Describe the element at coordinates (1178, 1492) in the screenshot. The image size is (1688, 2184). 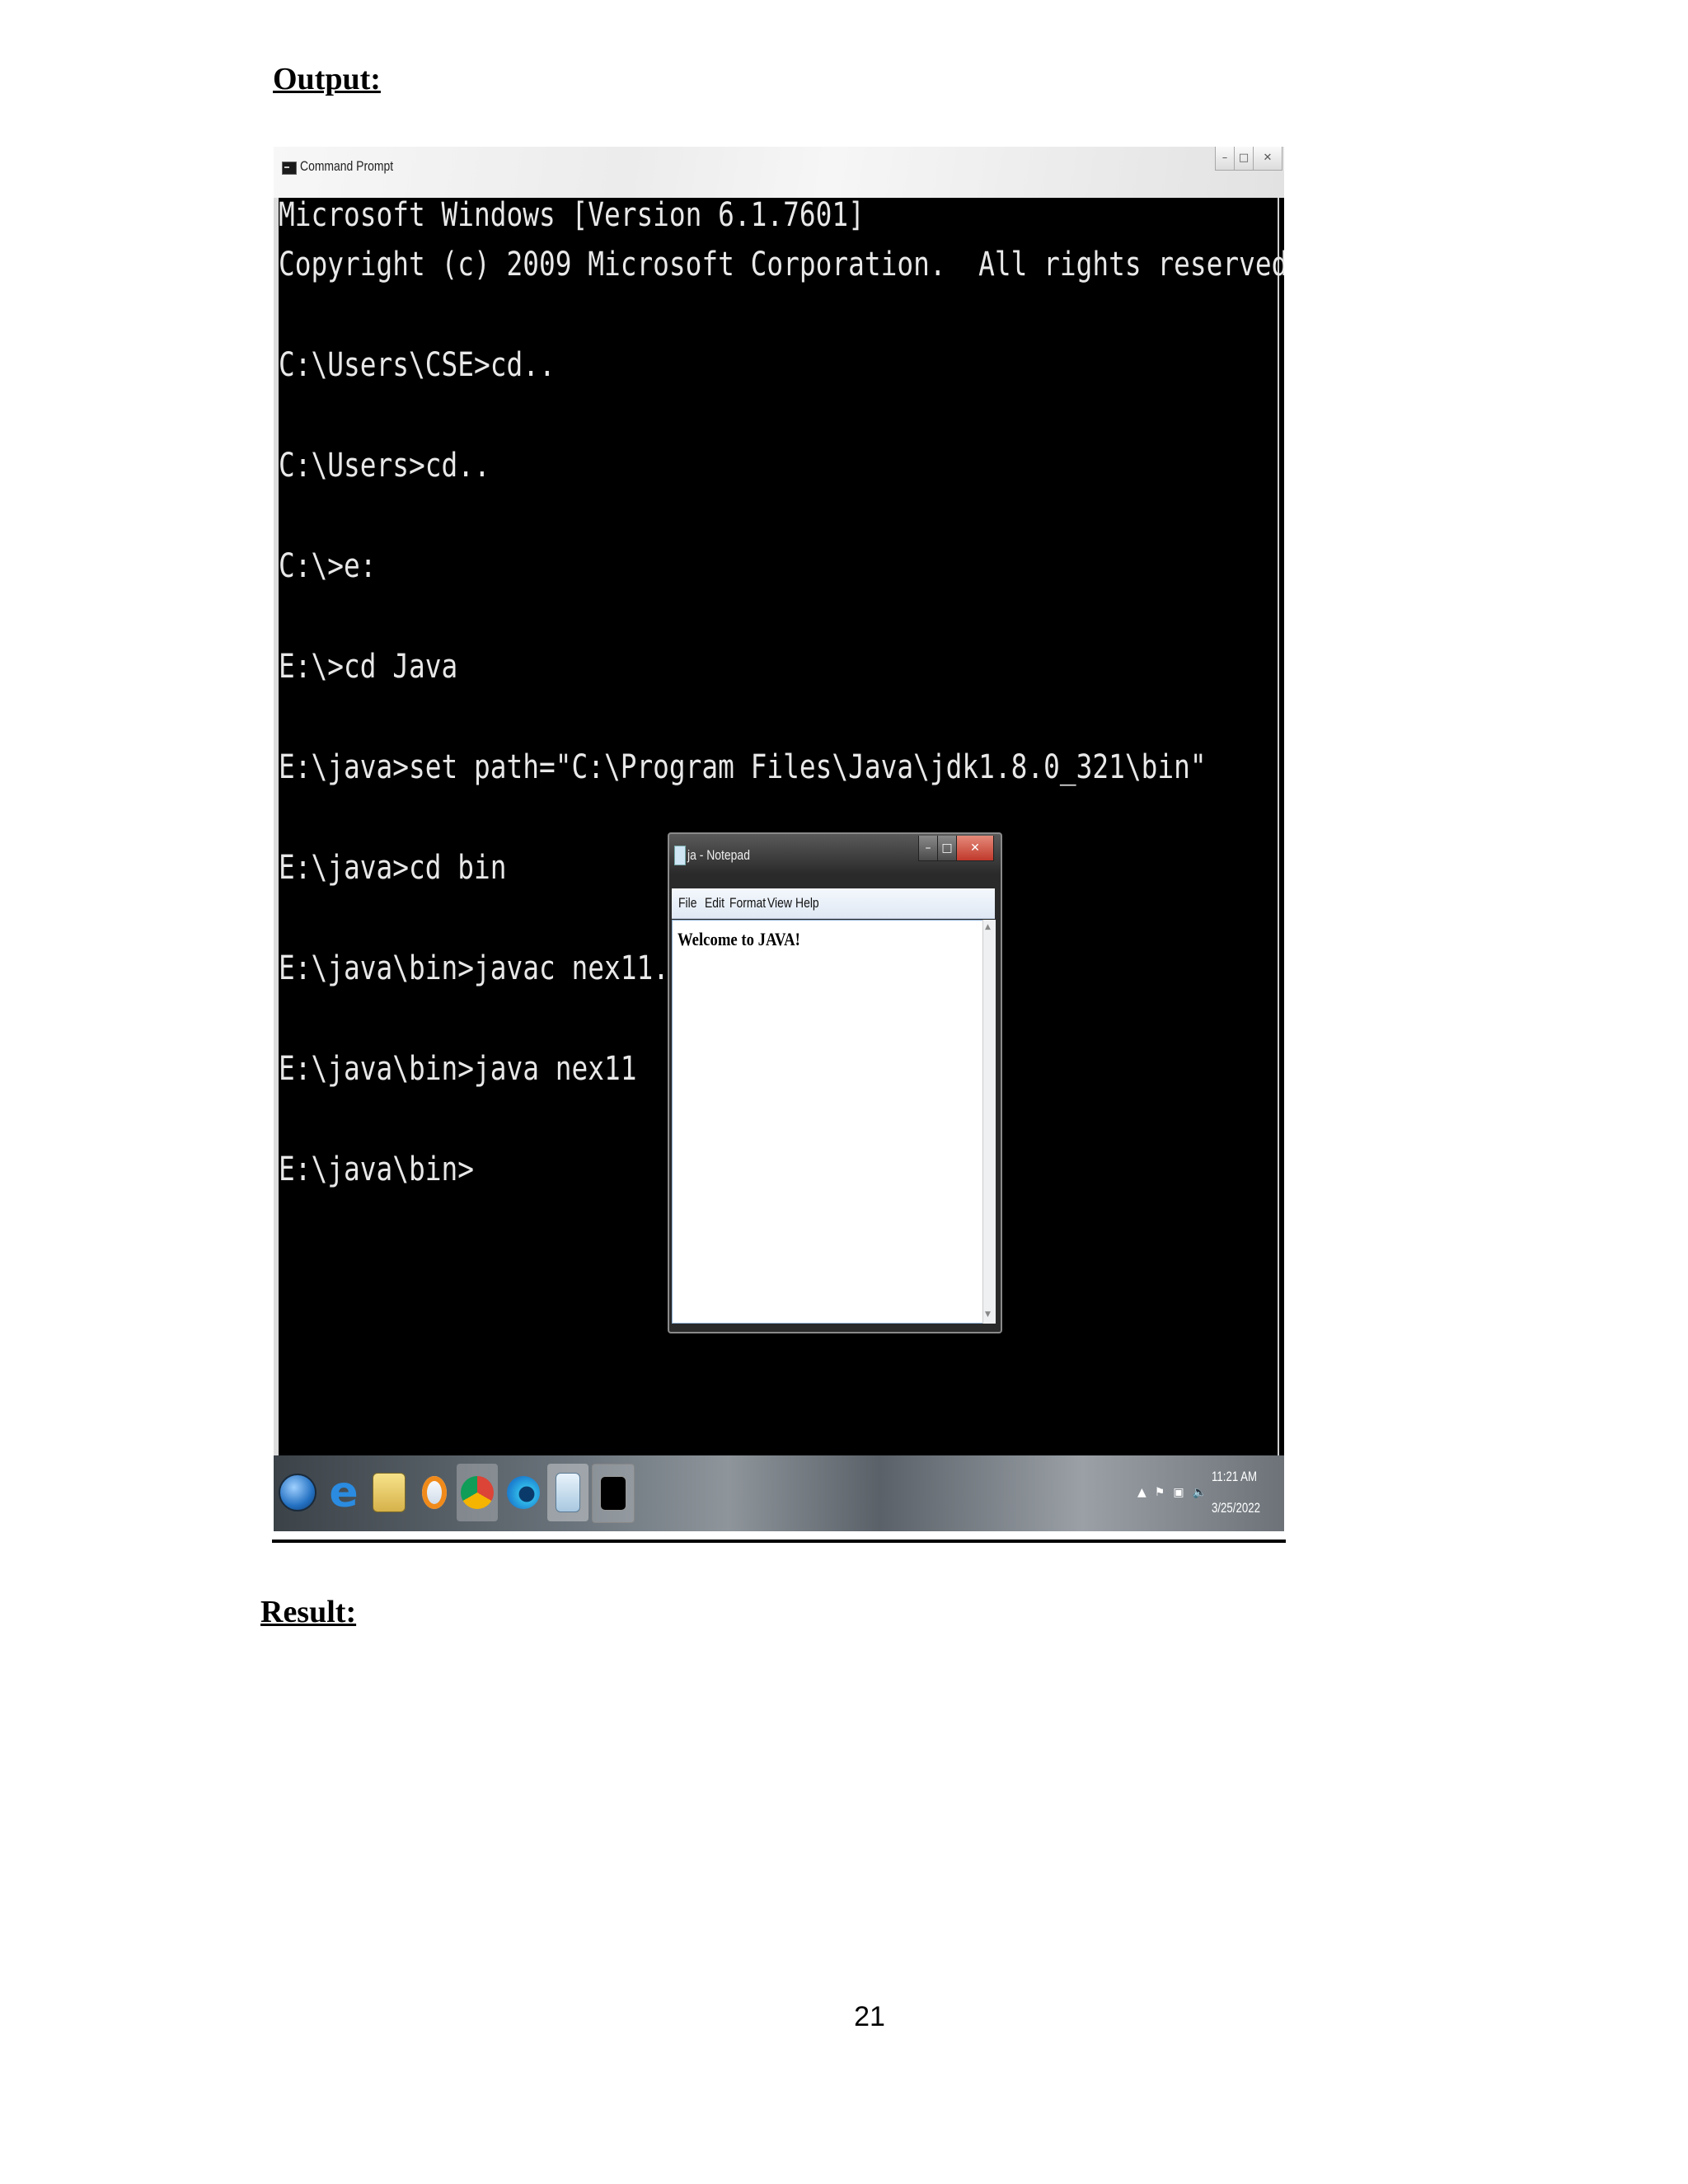
I see `network-icon: ▣` at that location.